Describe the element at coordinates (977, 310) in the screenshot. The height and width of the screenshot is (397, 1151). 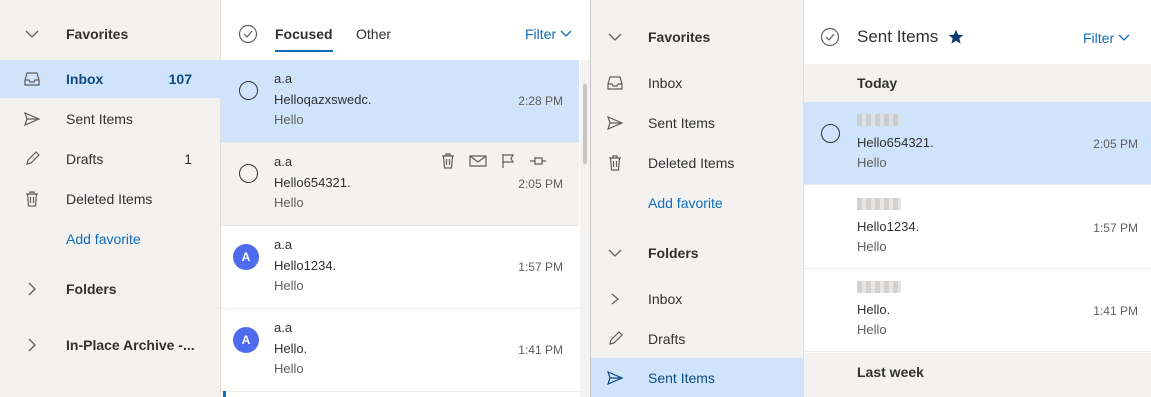
I see `message-row: Hello. Hello 1:41 PM` at that location.